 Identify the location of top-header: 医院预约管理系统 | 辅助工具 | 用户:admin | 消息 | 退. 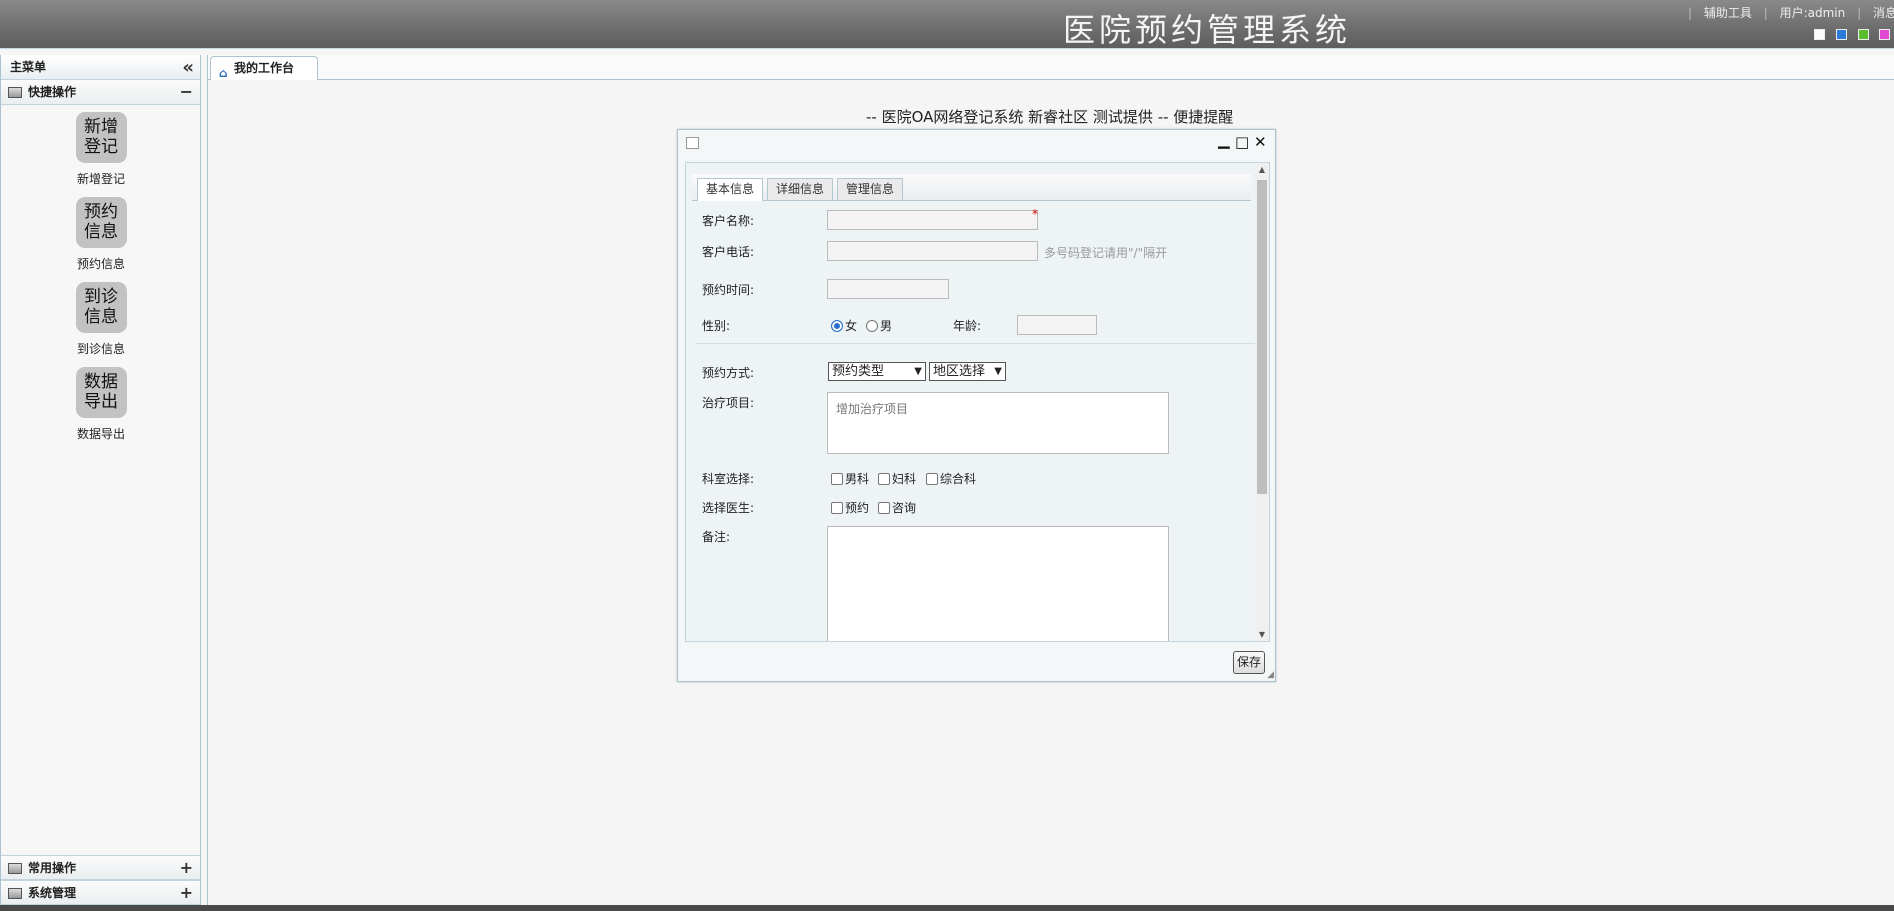
(947, 24).